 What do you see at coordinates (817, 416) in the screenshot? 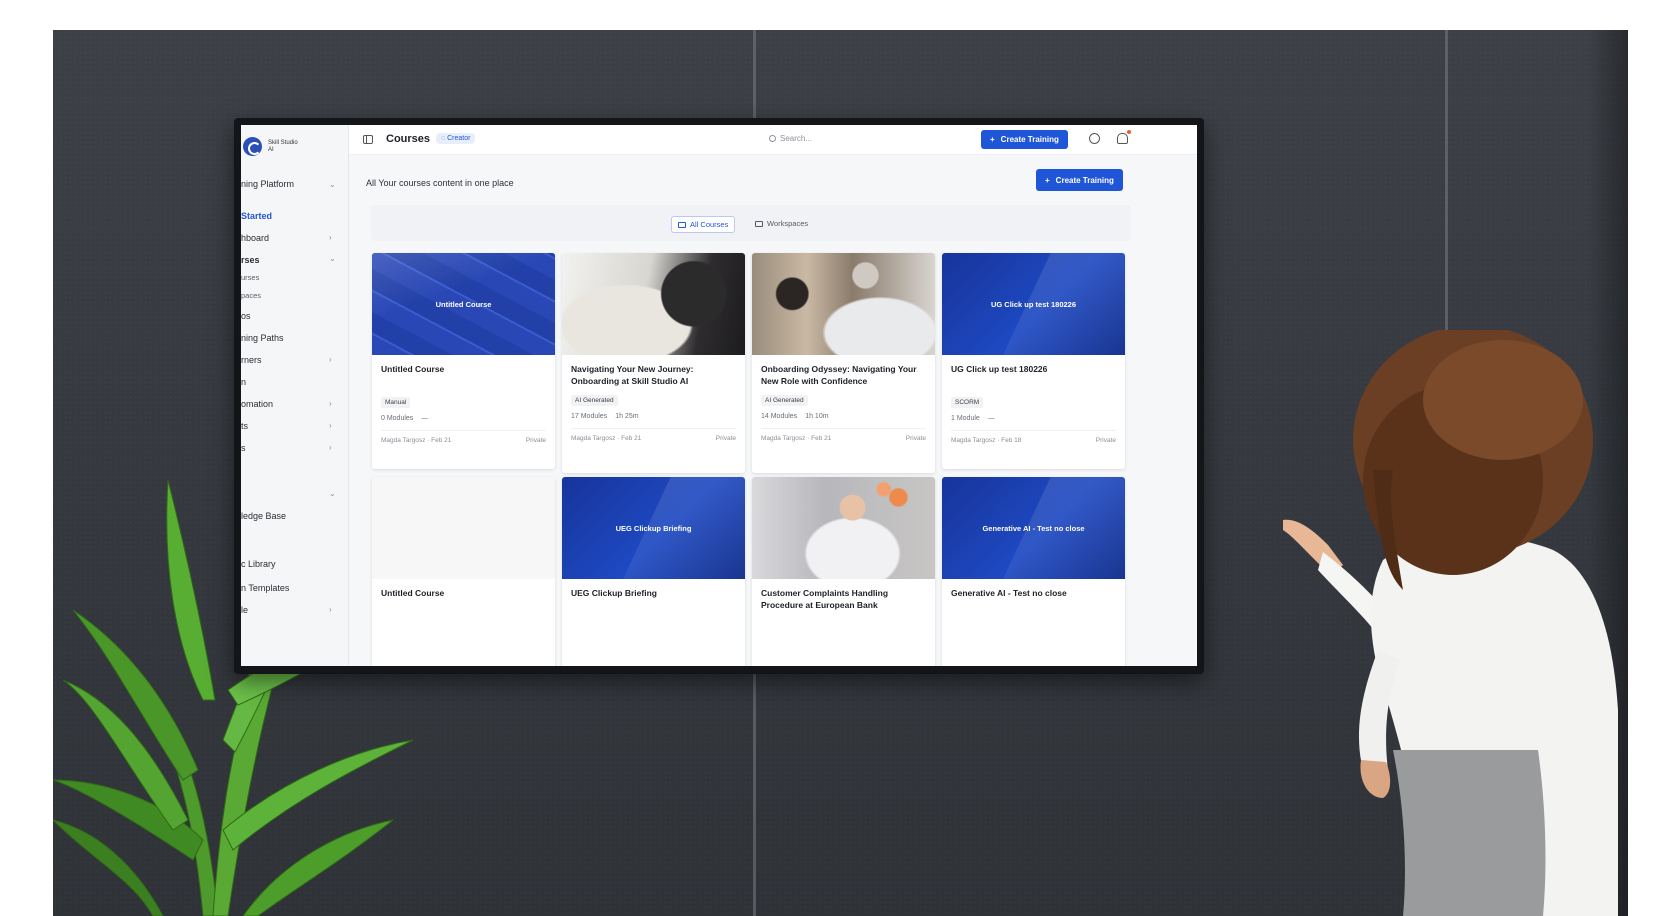
I see `duration: 1h 10m` at bounding box center [817, 416].